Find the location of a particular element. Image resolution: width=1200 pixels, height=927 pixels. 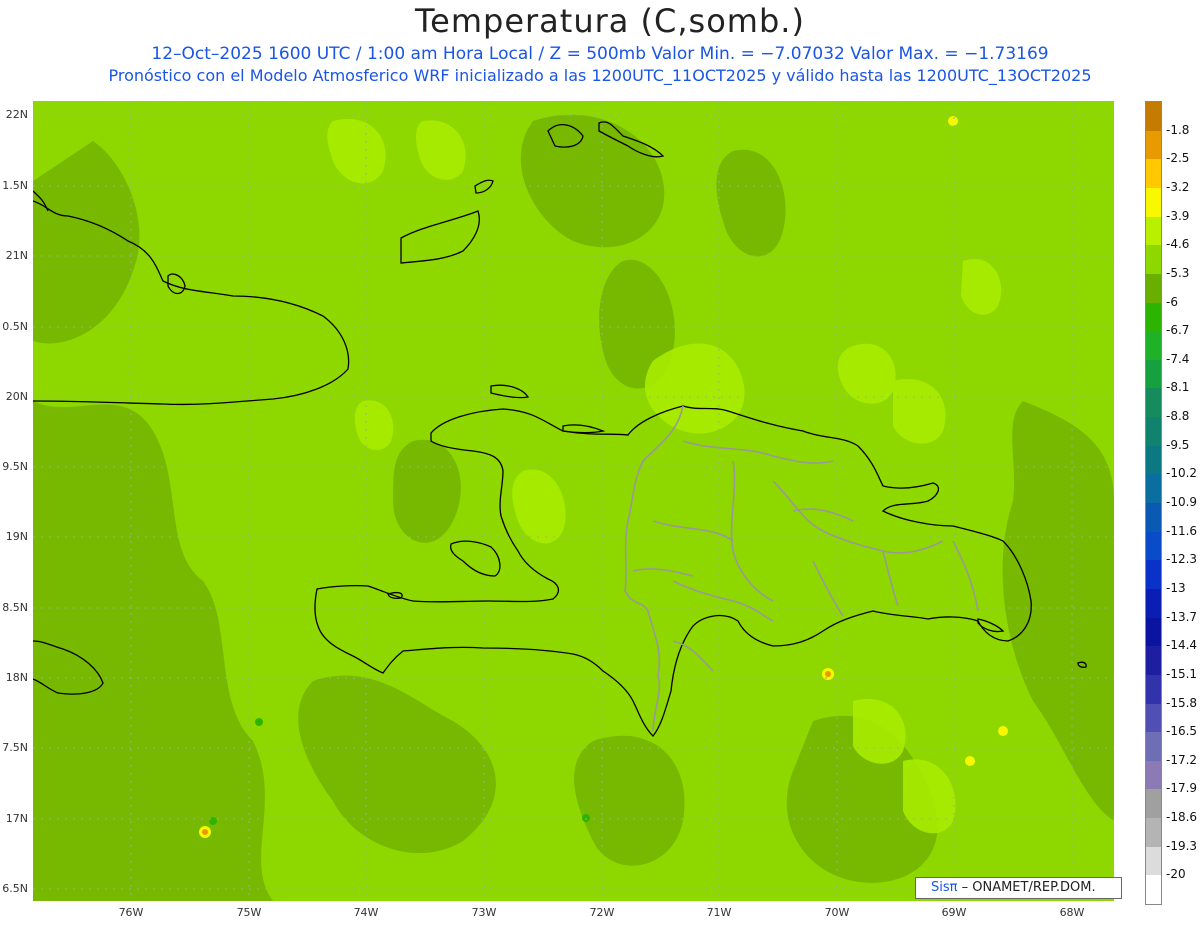

lon-label-72w: 72W is located at coordinates (602, 912).